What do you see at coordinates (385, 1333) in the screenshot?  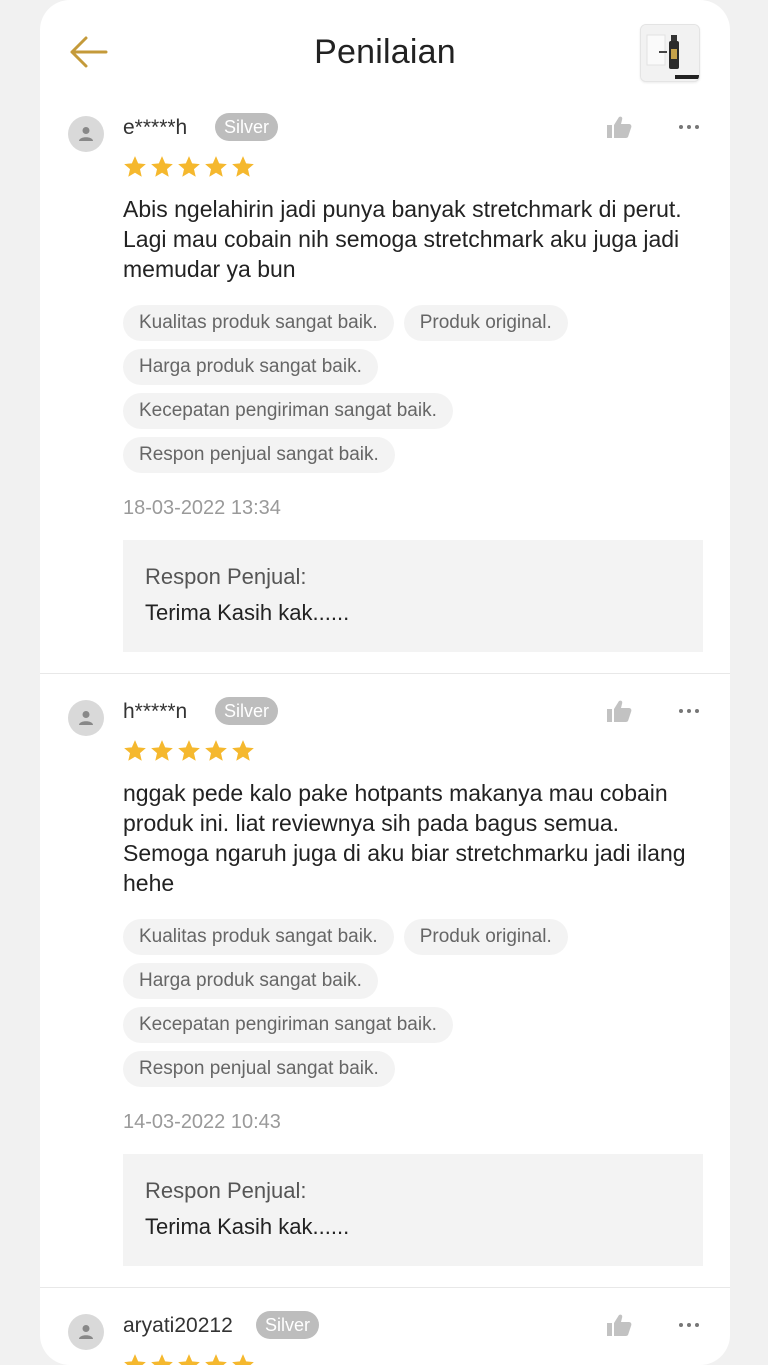 I see `review-item: aryati20212 Silver` at bounding box center [385, 1333].